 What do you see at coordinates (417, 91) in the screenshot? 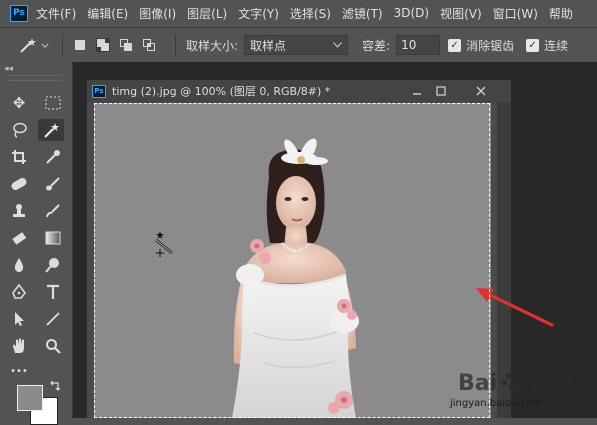
I see `minimize-icon` at bounding box center [417, 91].